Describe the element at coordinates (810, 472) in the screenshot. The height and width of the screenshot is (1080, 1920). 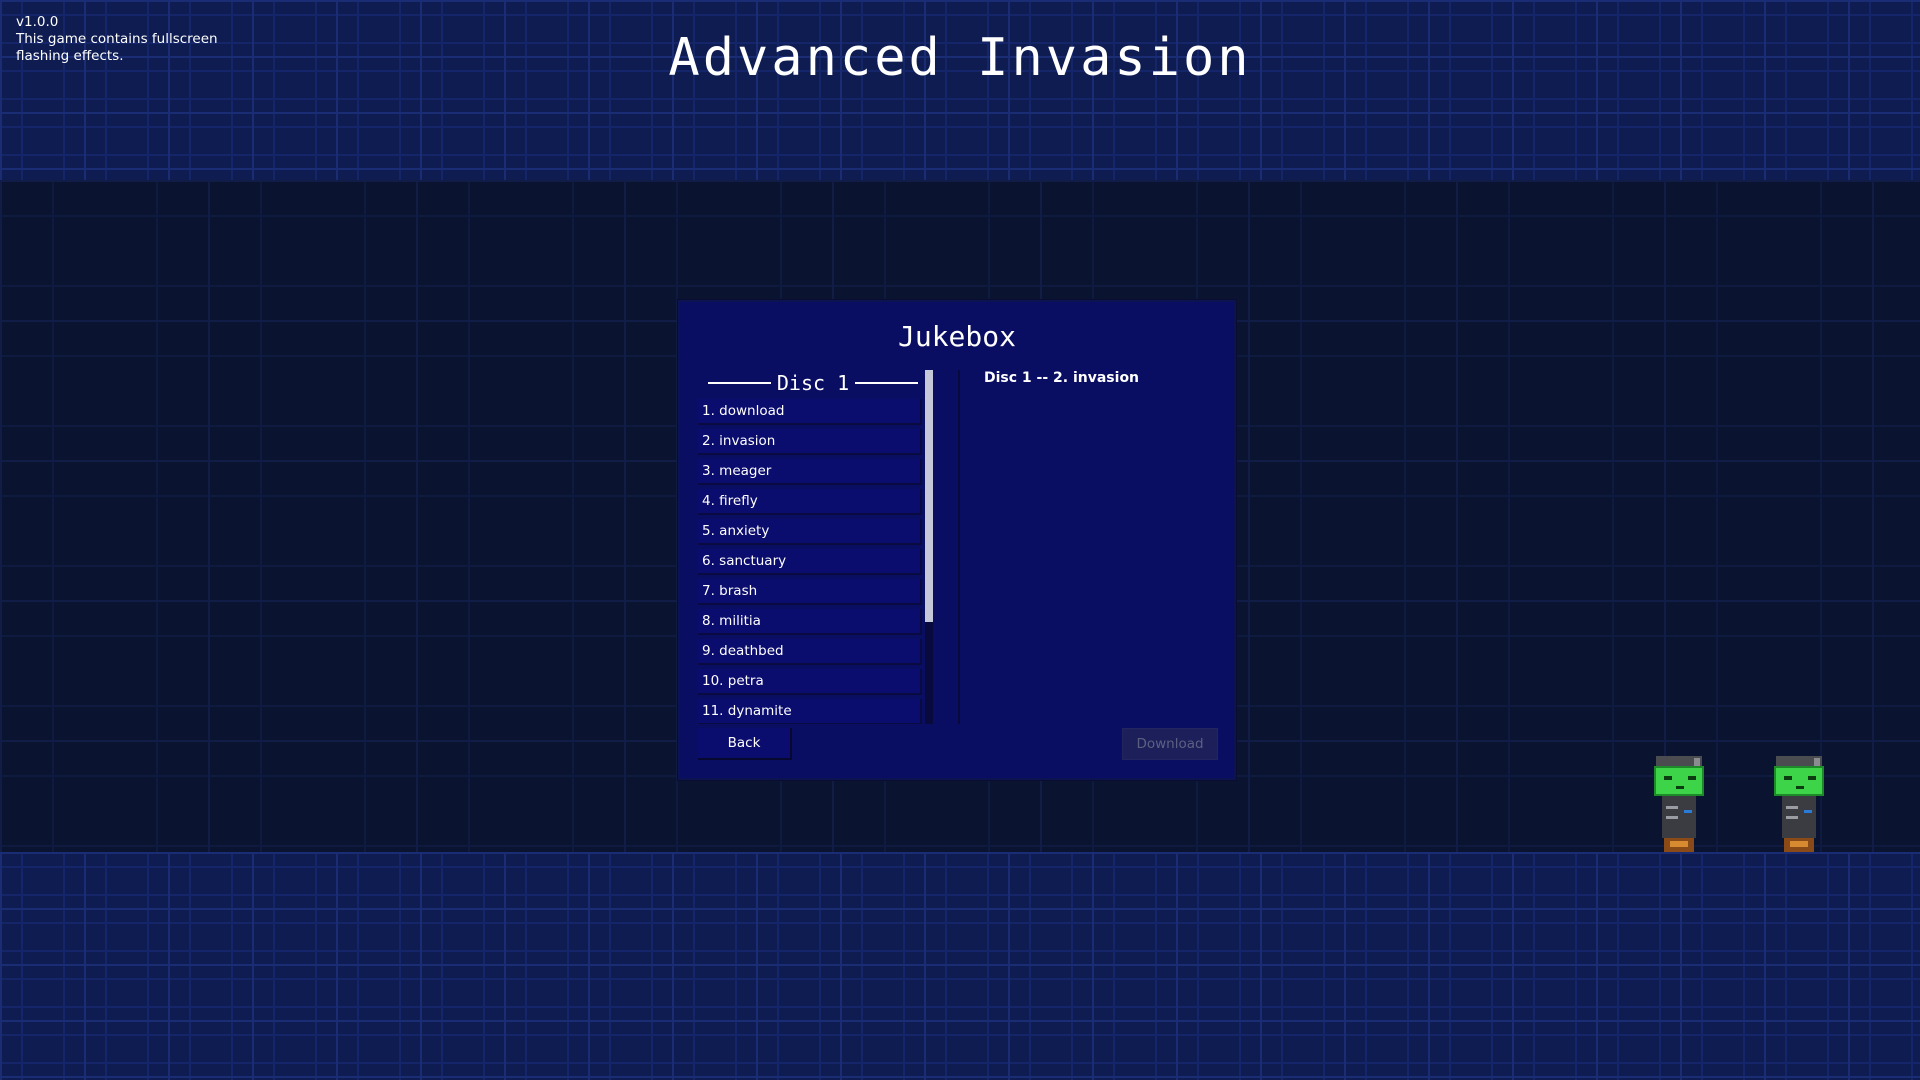
I see `track-item: 3. meager` at that location.